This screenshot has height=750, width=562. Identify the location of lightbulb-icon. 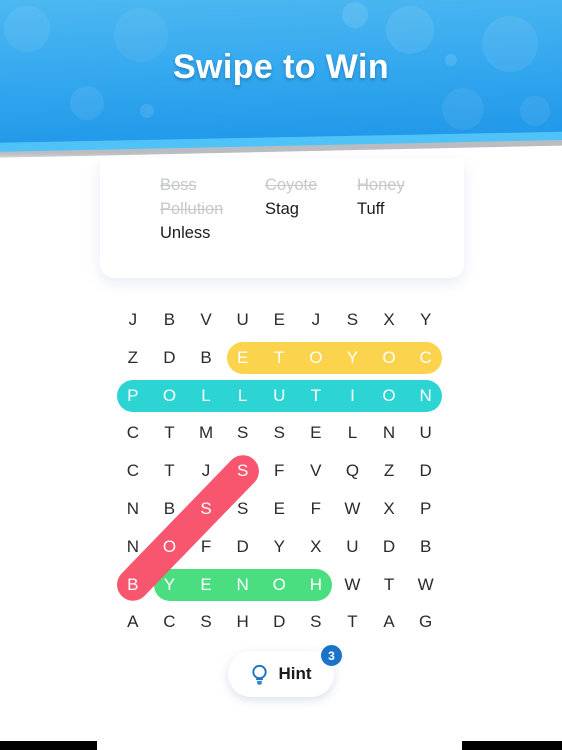
(260, 674).